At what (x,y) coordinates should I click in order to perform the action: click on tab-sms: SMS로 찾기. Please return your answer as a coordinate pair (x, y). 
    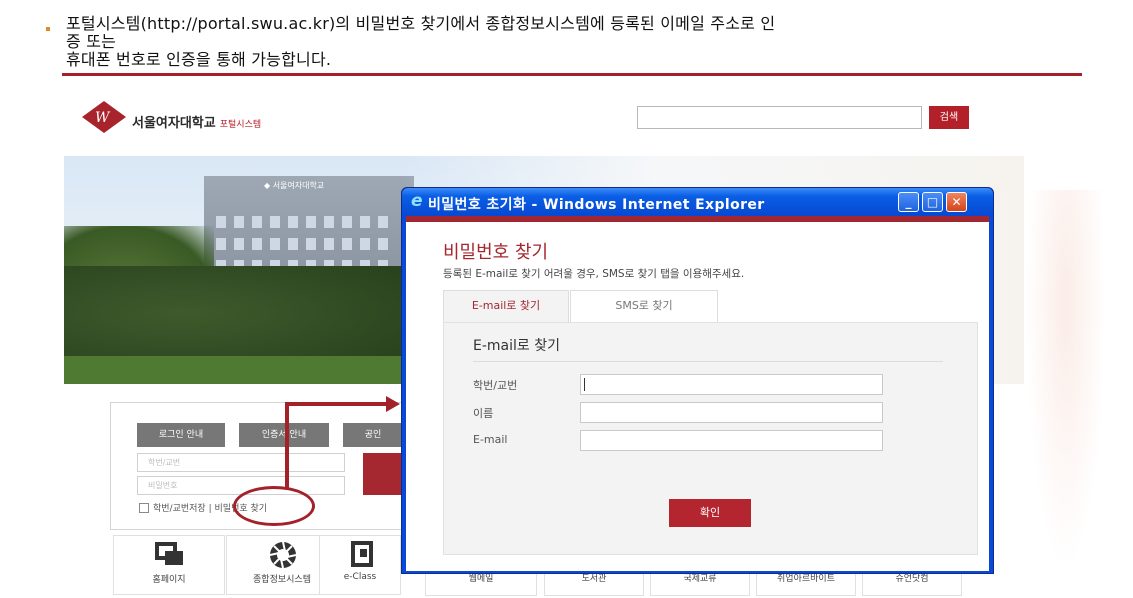
    Looking at the image, I should click on (644, 306).